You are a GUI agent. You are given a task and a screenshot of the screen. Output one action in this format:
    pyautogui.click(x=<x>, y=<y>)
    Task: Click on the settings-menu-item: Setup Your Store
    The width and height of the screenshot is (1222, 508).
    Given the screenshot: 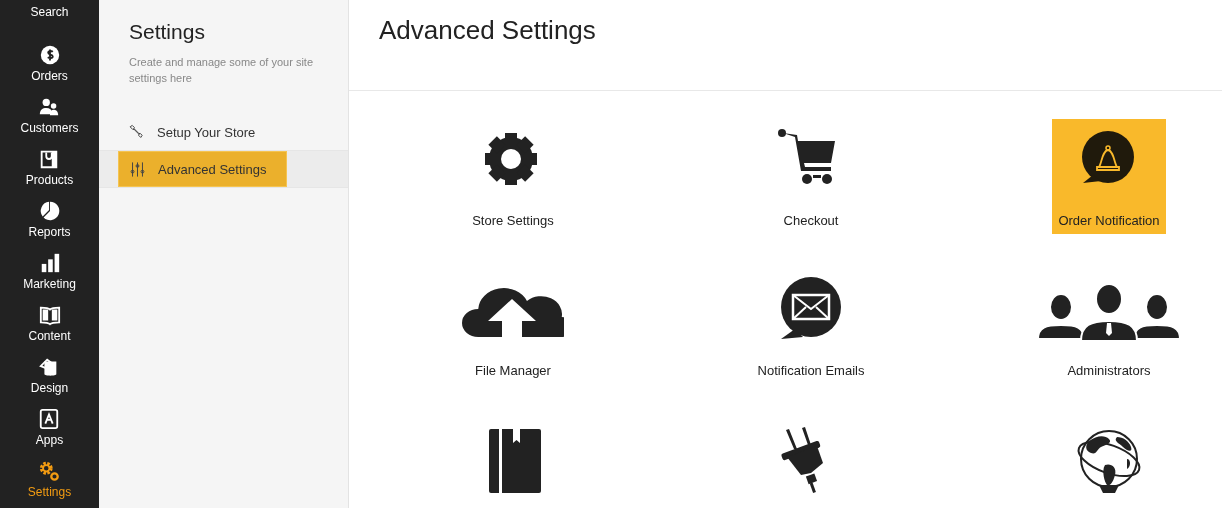 What is the action you would take?
    pyautogui.click(x=192, y=132)
    